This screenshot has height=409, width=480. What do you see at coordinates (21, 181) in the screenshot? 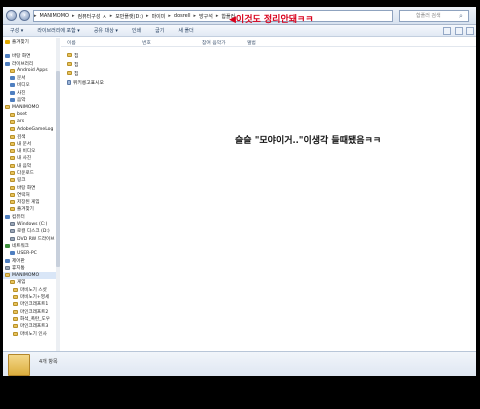
I see `nav-item-label: 링크` at bounding box center [21, 181].